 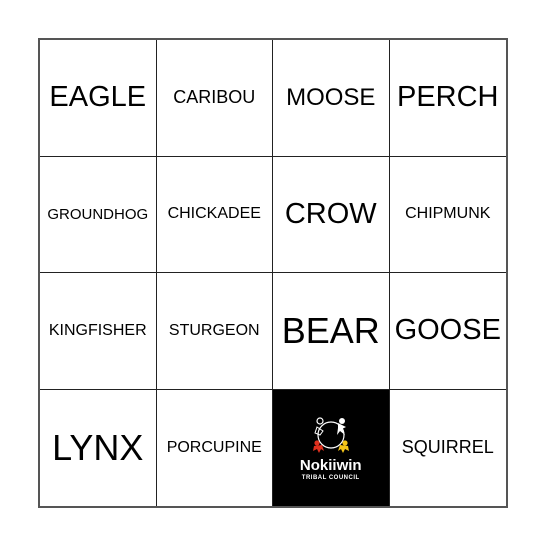 What do you see at coordinates (448, 448) in the screenshot?
I see `bingo-cell: SQUIRREL` at bounding box center [448, 448].